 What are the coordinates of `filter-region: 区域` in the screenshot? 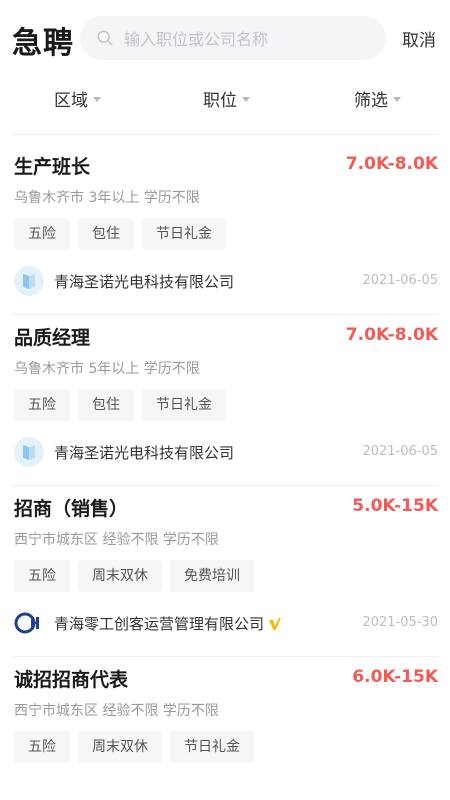 It's located at (77, 98).